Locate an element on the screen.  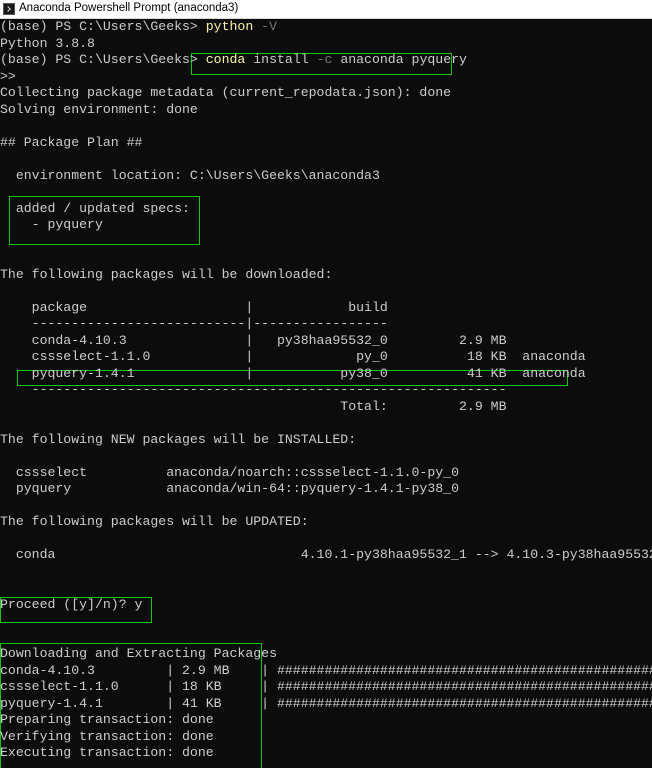
console-text: Python 3.8.8 is located at coordinates (47, 43).